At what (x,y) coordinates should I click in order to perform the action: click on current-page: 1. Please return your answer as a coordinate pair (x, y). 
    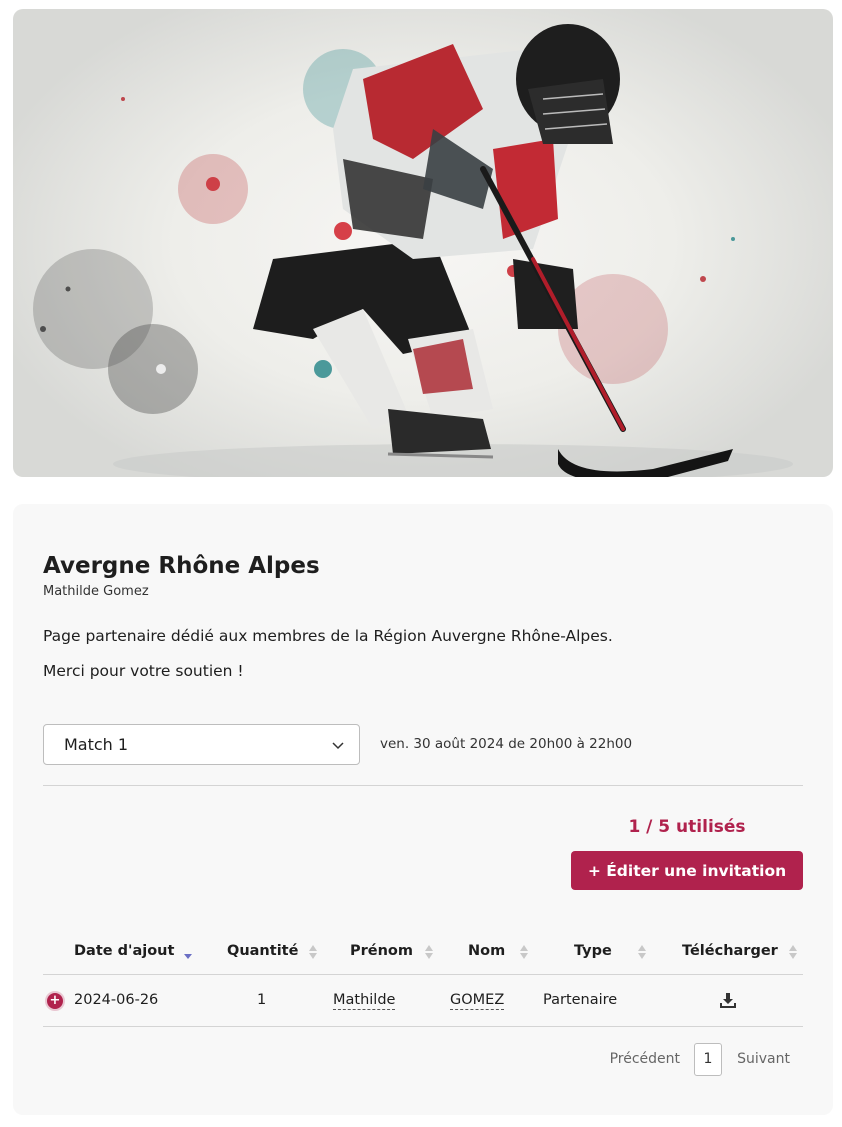
    Looking at the image, I should click on (708, 1059).